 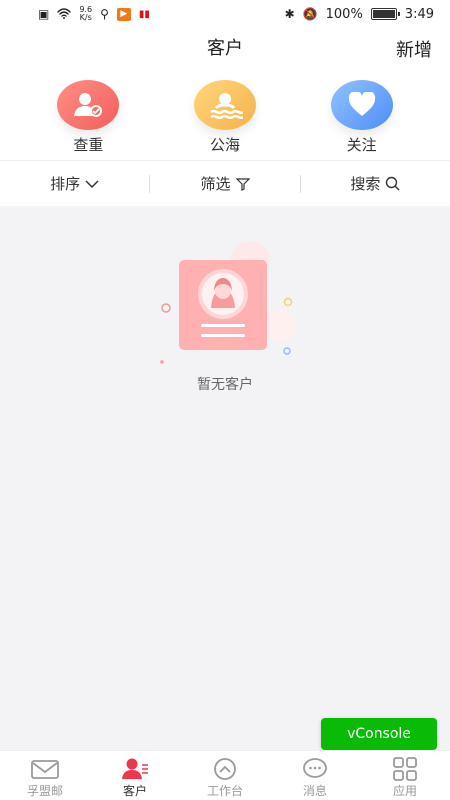 I want to click on filter-button: 筛选, so click(x=224, y=183).